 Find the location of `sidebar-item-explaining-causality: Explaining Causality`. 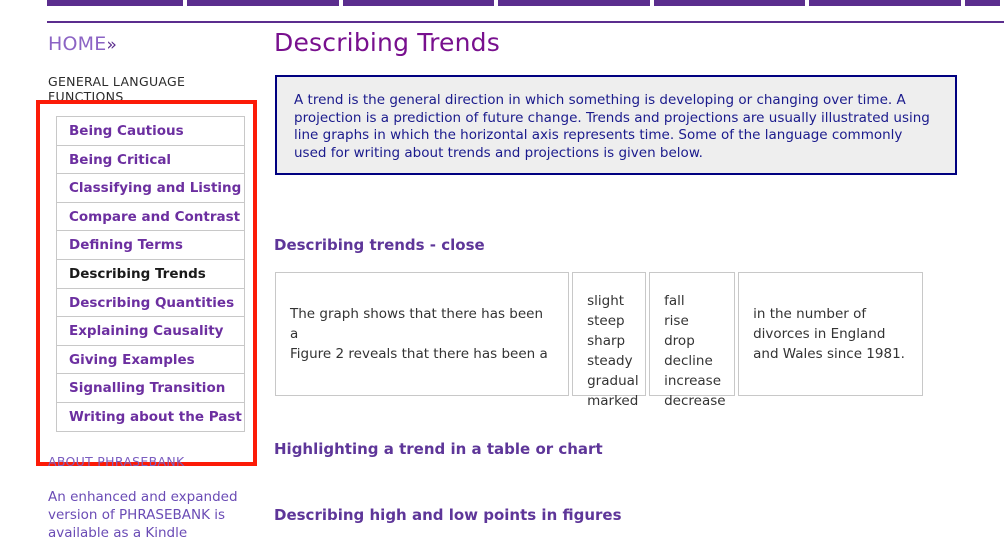

sidebar-item-explaining-causality: Explaining Causality is located at coordinates (150, 331).